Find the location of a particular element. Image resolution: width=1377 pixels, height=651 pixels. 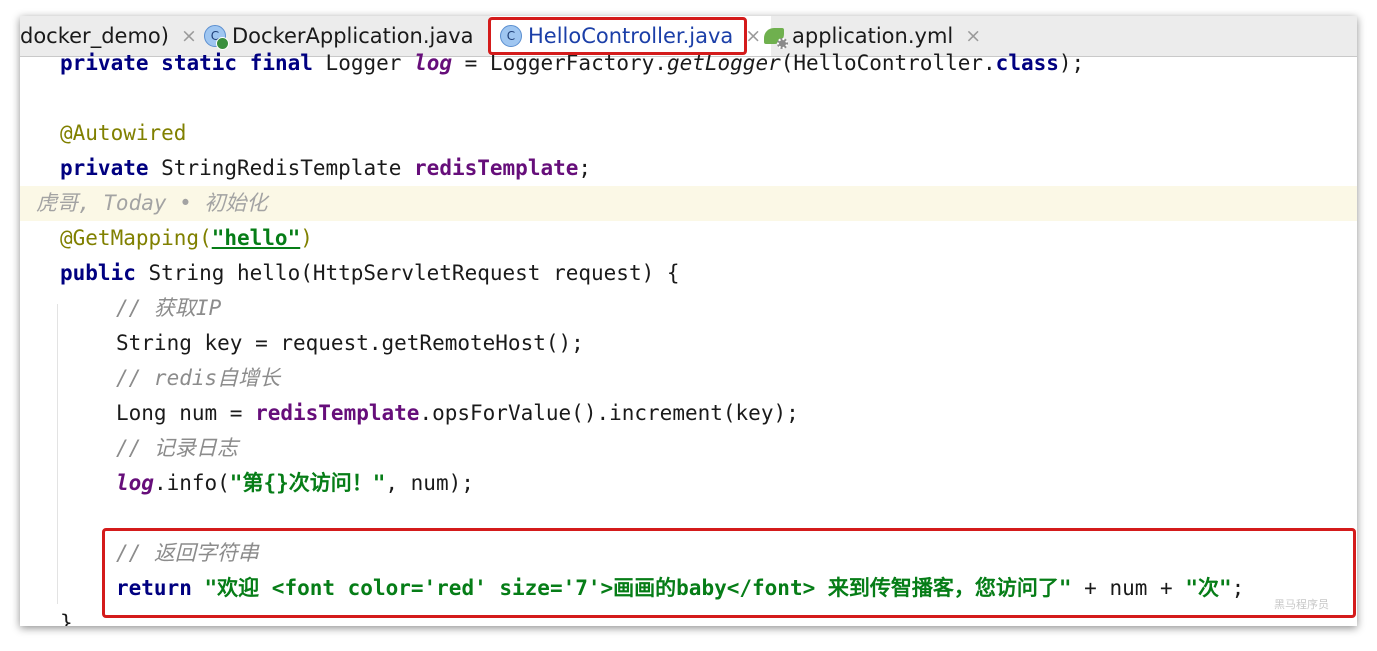

class-icon-letter: C is located at coordinates (511, 36).